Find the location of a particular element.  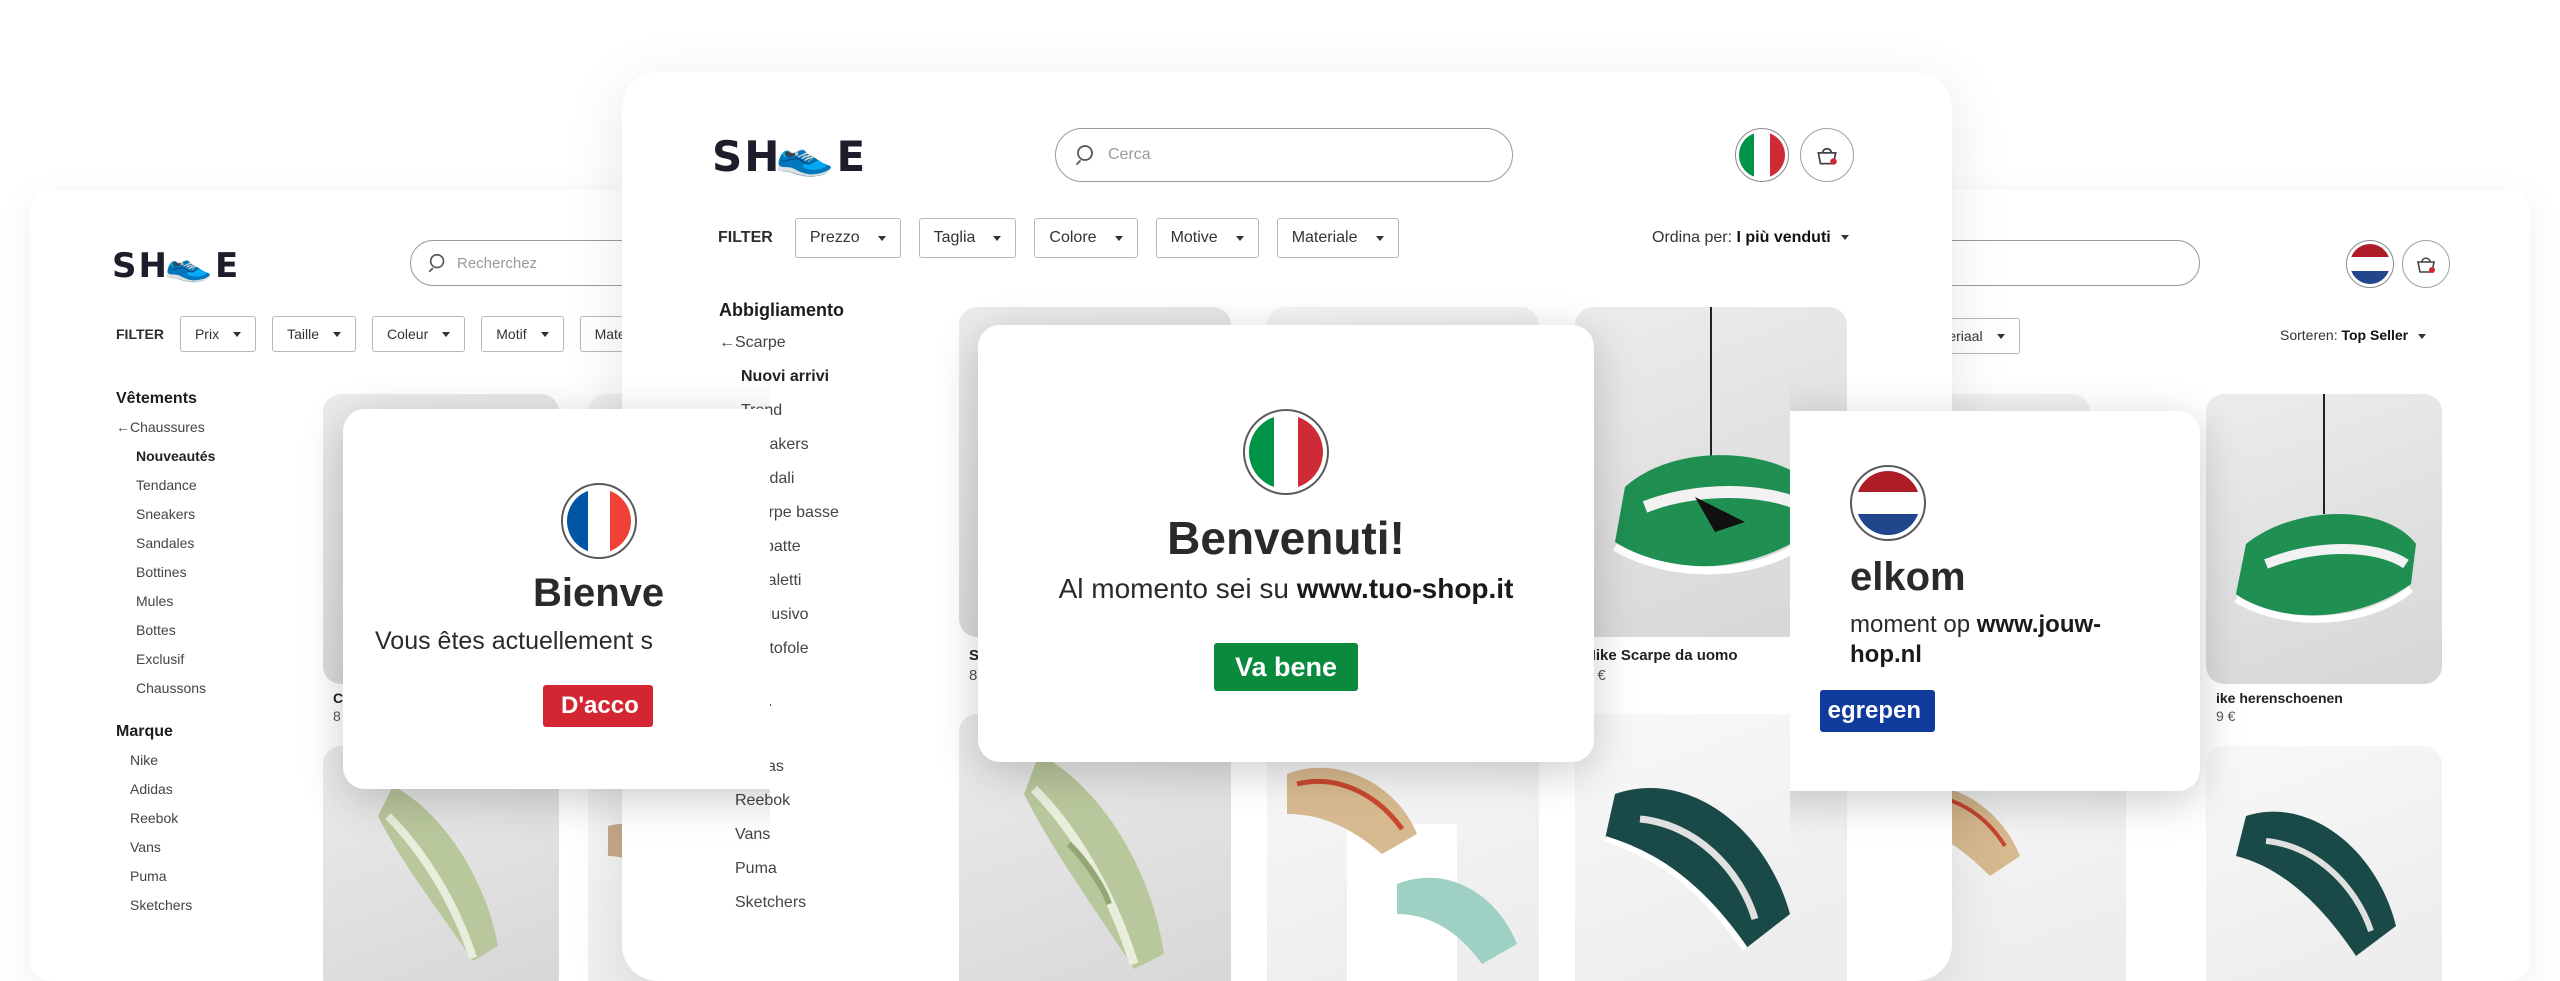

popup-text: moment op www.jouw- is located at coordinates (2025, 625).